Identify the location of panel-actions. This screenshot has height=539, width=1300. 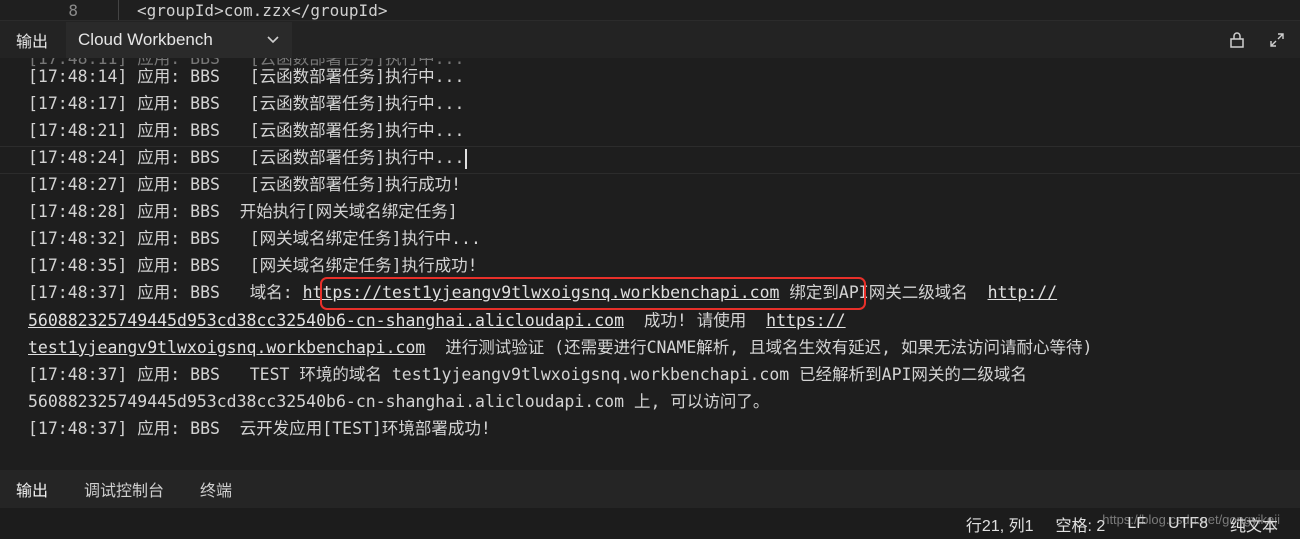
(1257, 40).